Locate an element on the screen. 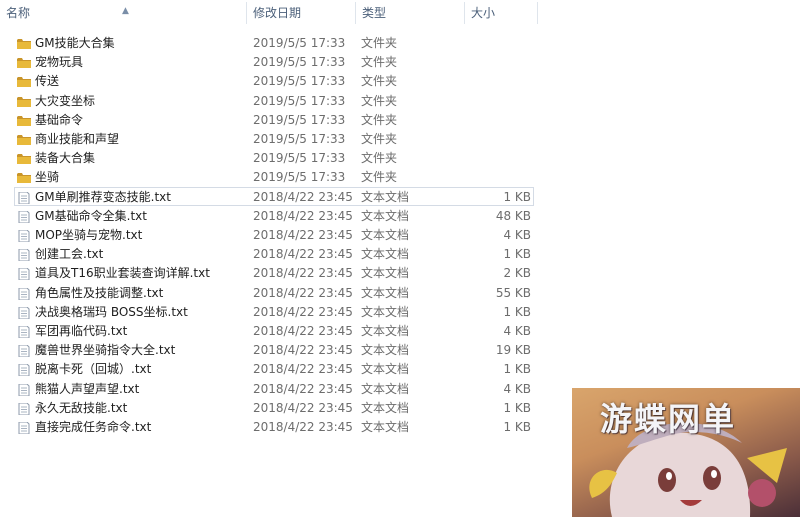  column-header-size-label: 大小 is located at coordinates (483, 13).